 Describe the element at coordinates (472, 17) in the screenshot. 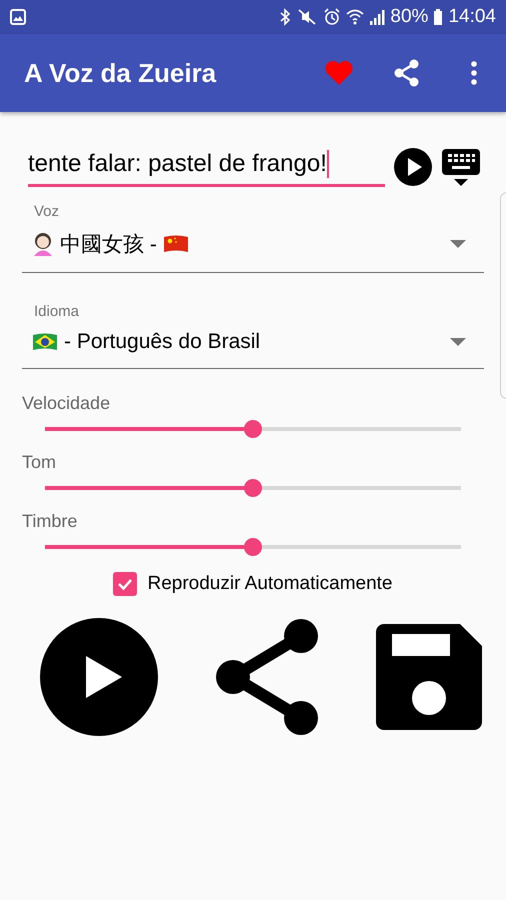

I see `clock-time: 14:04` at that location.